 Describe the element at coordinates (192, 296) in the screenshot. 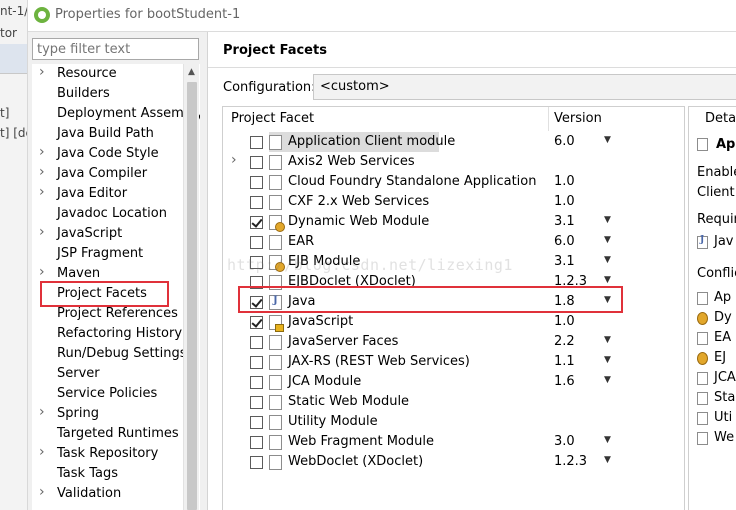

I see `scrollbar-thumb` at that location.